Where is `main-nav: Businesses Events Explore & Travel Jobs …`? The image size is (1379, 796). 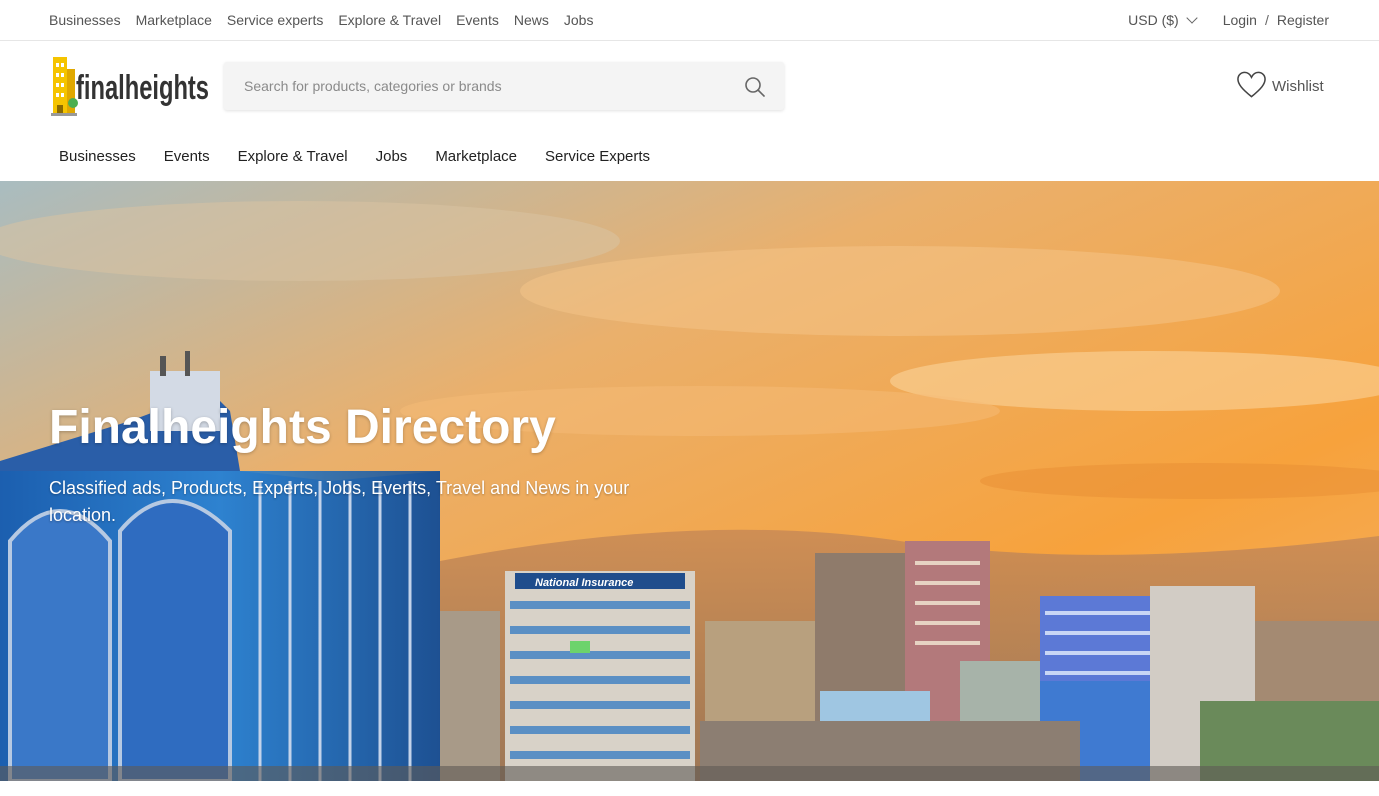
main-nav: Businesses Events Explore & Travel Jobs … is located at coordinates (354, 156).